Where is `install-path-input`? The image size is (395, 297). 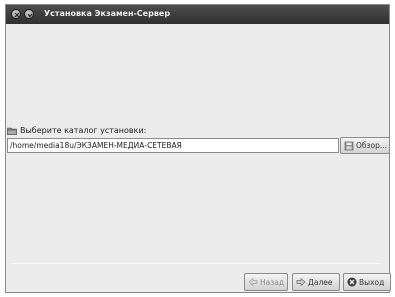 install-path-input is located at coordinates (173, 145).